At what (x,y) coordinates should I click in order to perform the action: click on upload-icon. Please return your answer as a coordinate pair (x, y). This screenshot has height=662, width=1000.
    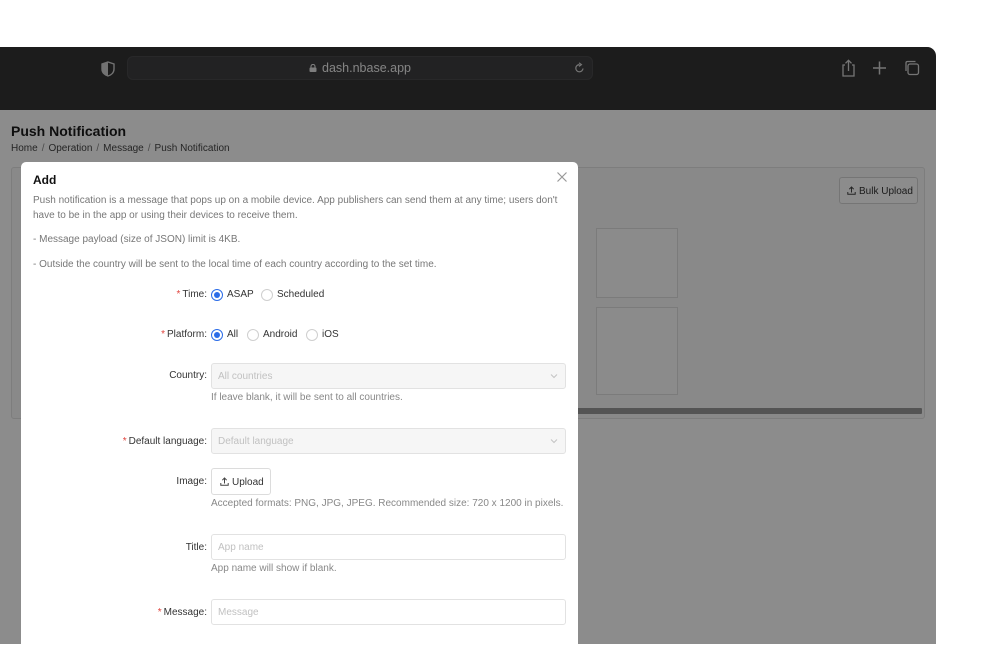
    Looking at the image, I should click on (224, 481).